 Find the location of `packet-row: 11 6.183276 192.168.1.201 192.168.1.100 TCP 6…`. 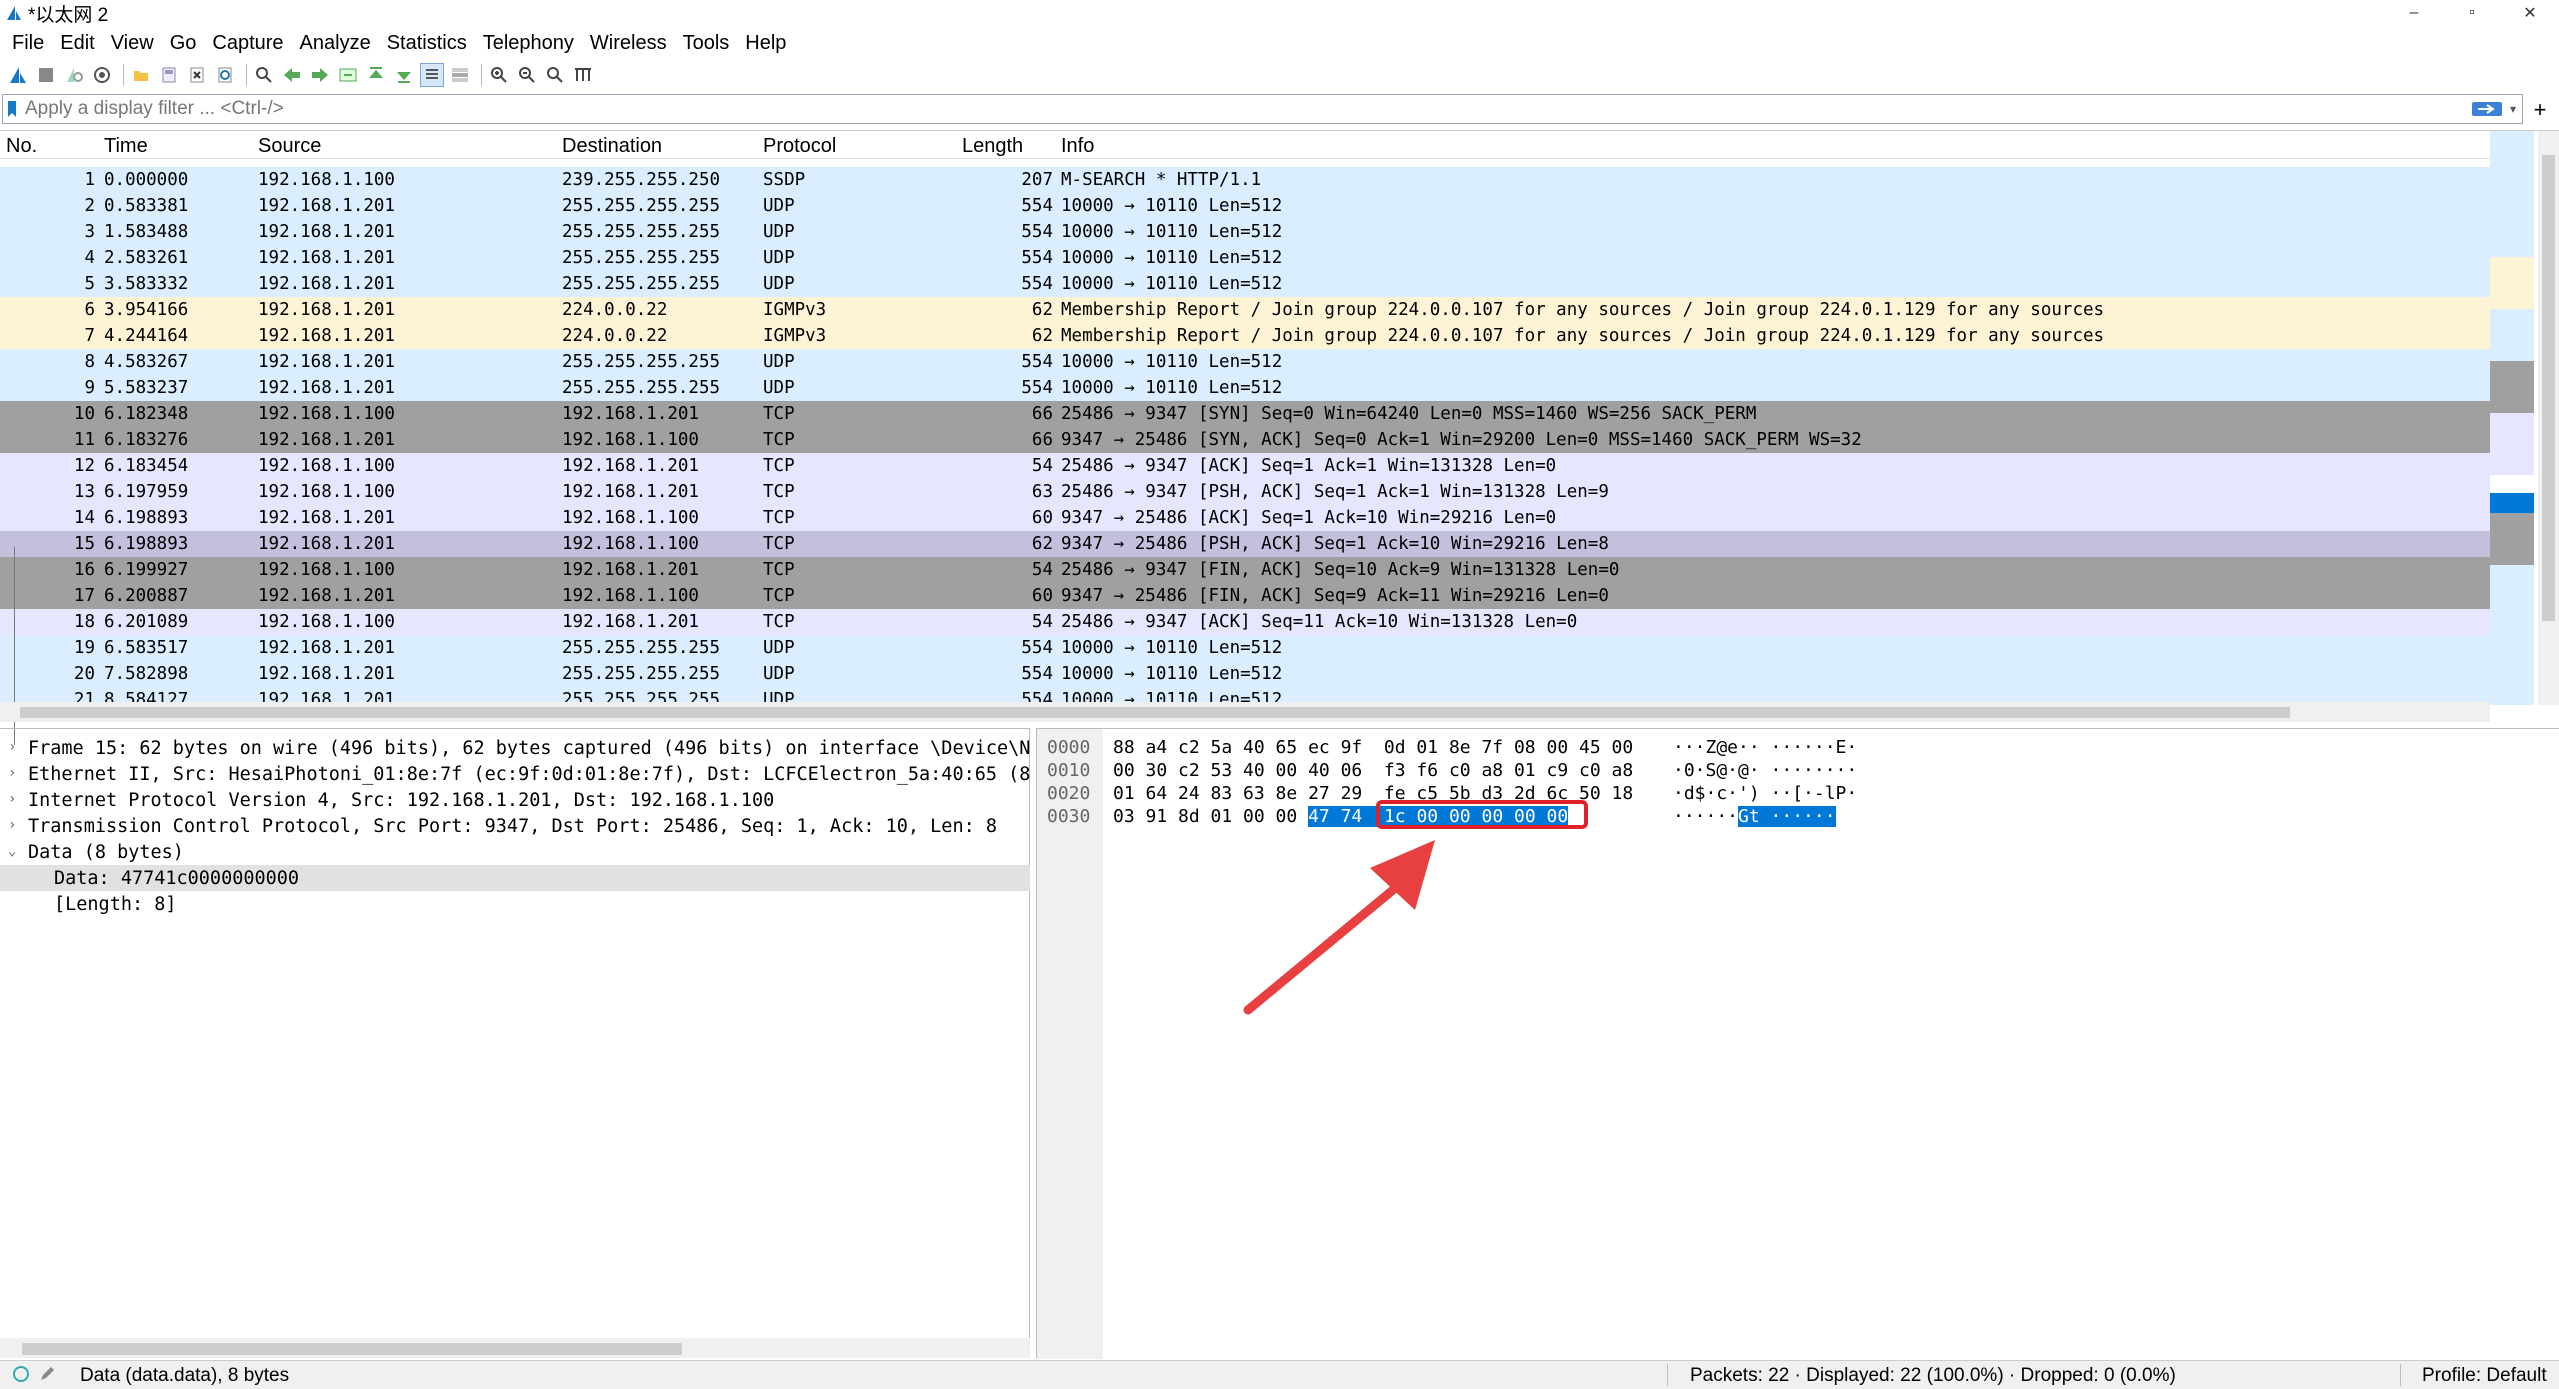

packet-row: 11 6.183276 192.168.1.201 192.168.1.100 TCP 6… is located at coordinates (1245, 440).